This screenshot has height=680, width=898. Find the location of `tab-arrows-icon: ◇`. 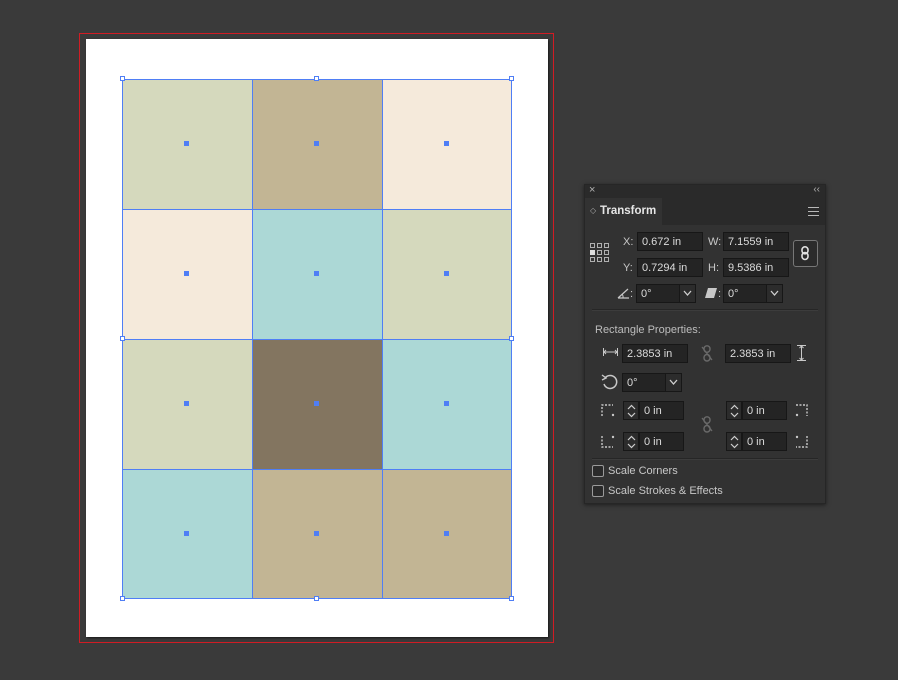

tab-arrows-icon: ◇ is located at coordinates (593, 210).